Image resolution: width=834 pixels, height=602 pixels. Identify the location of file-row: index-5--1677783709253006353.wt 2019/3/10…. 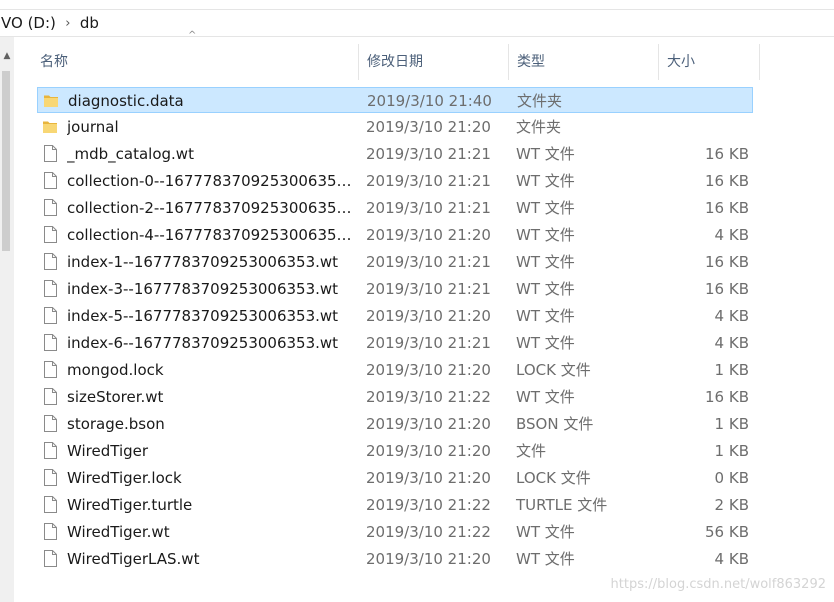
(395, 316).